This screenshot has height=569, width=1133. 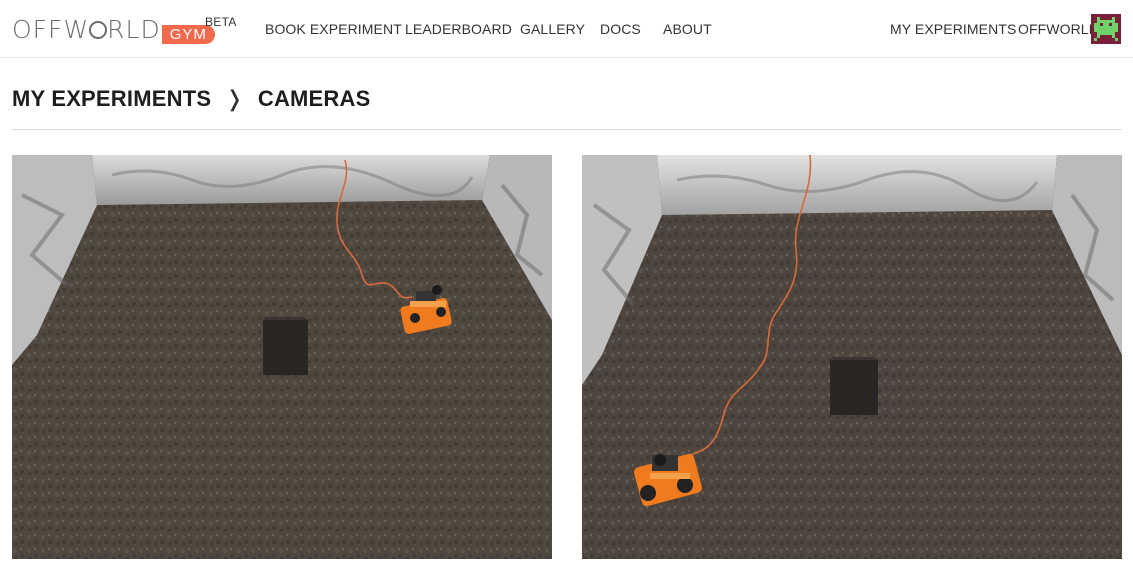 I want to click on nav-book-experiment: BOOK EXPERIMENT, so click(x=333, y=29).